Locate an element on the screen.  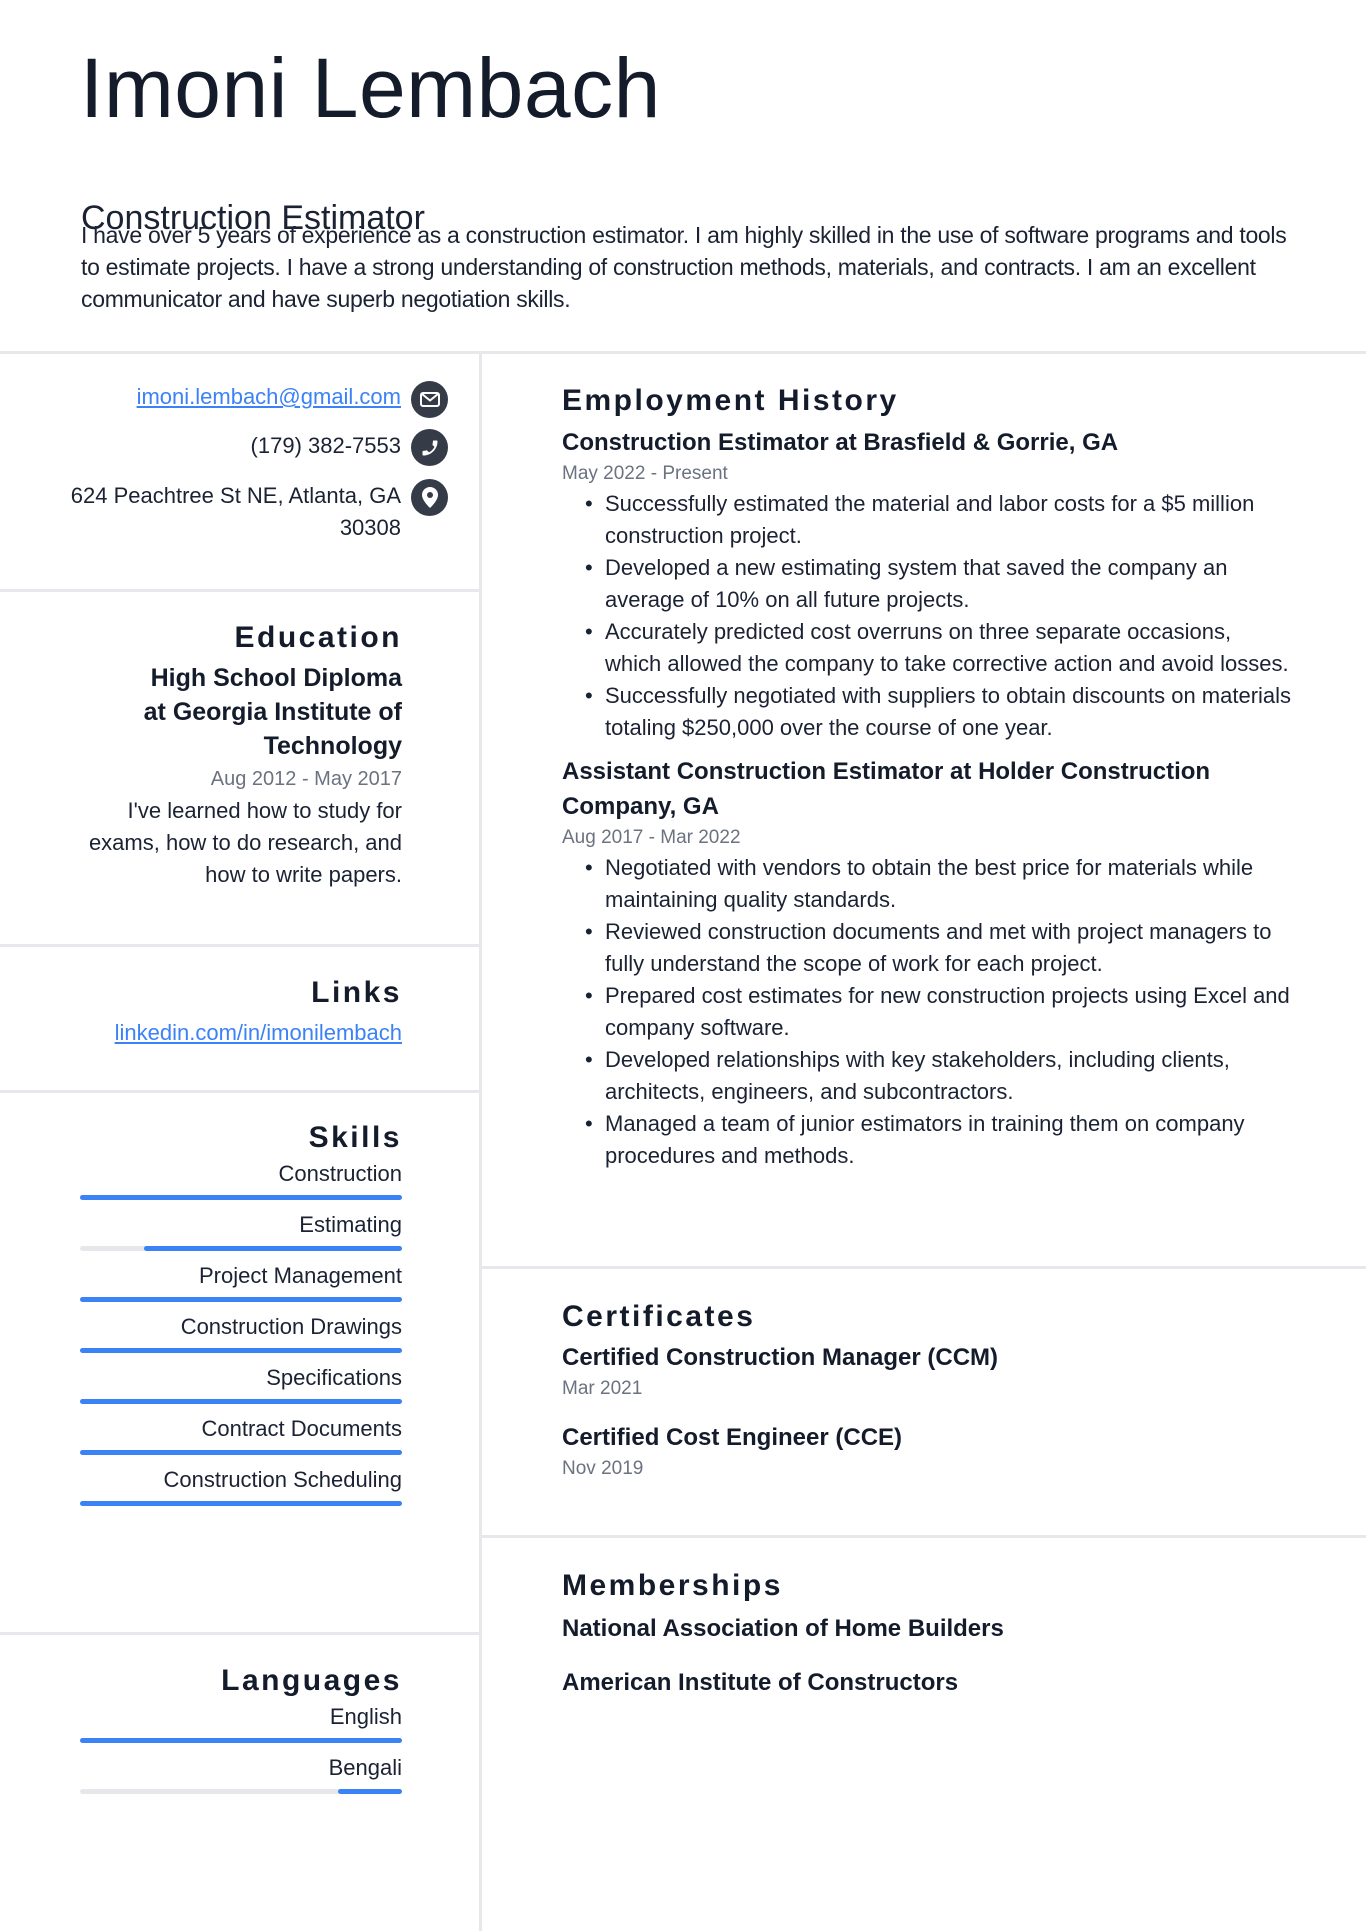
email-link: imoni.lembach@gmail.com is located at coordinates (269, 396).